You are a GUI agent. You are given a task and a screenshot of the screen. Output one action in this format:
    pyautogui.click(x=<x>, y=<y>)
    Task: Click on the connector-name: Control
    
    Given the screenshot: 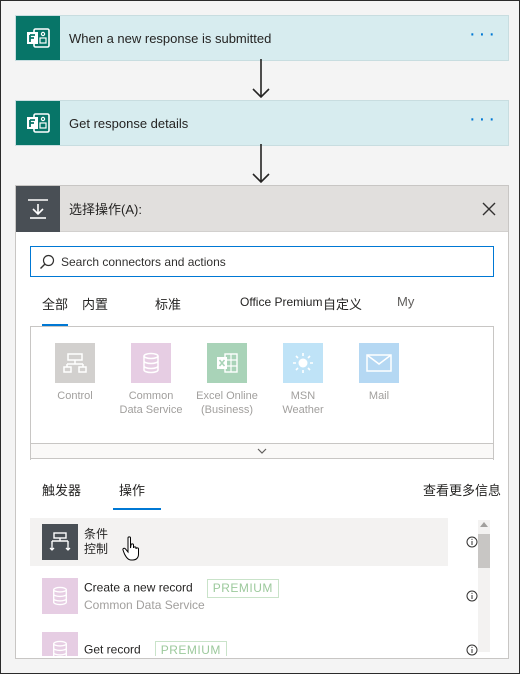 What is the action you would take?
    pyautogui.click(x=75, y=396)
    